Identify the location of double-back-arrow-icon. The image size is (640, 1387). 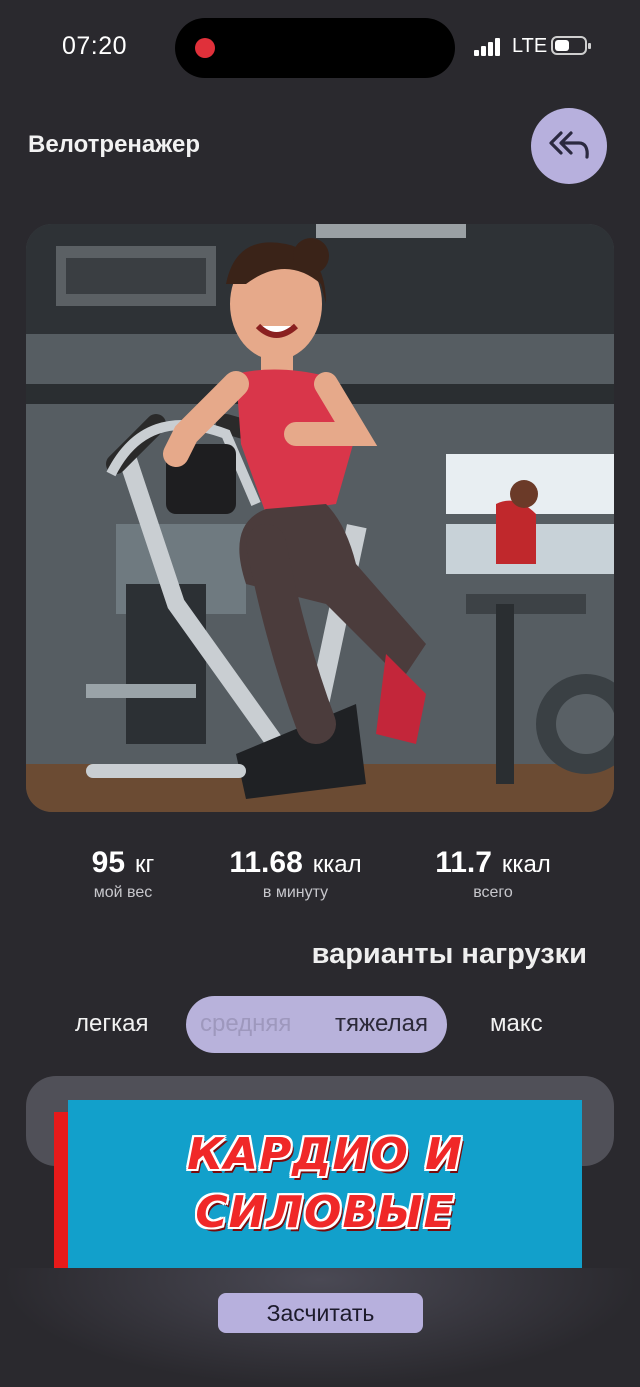
(569, 145).